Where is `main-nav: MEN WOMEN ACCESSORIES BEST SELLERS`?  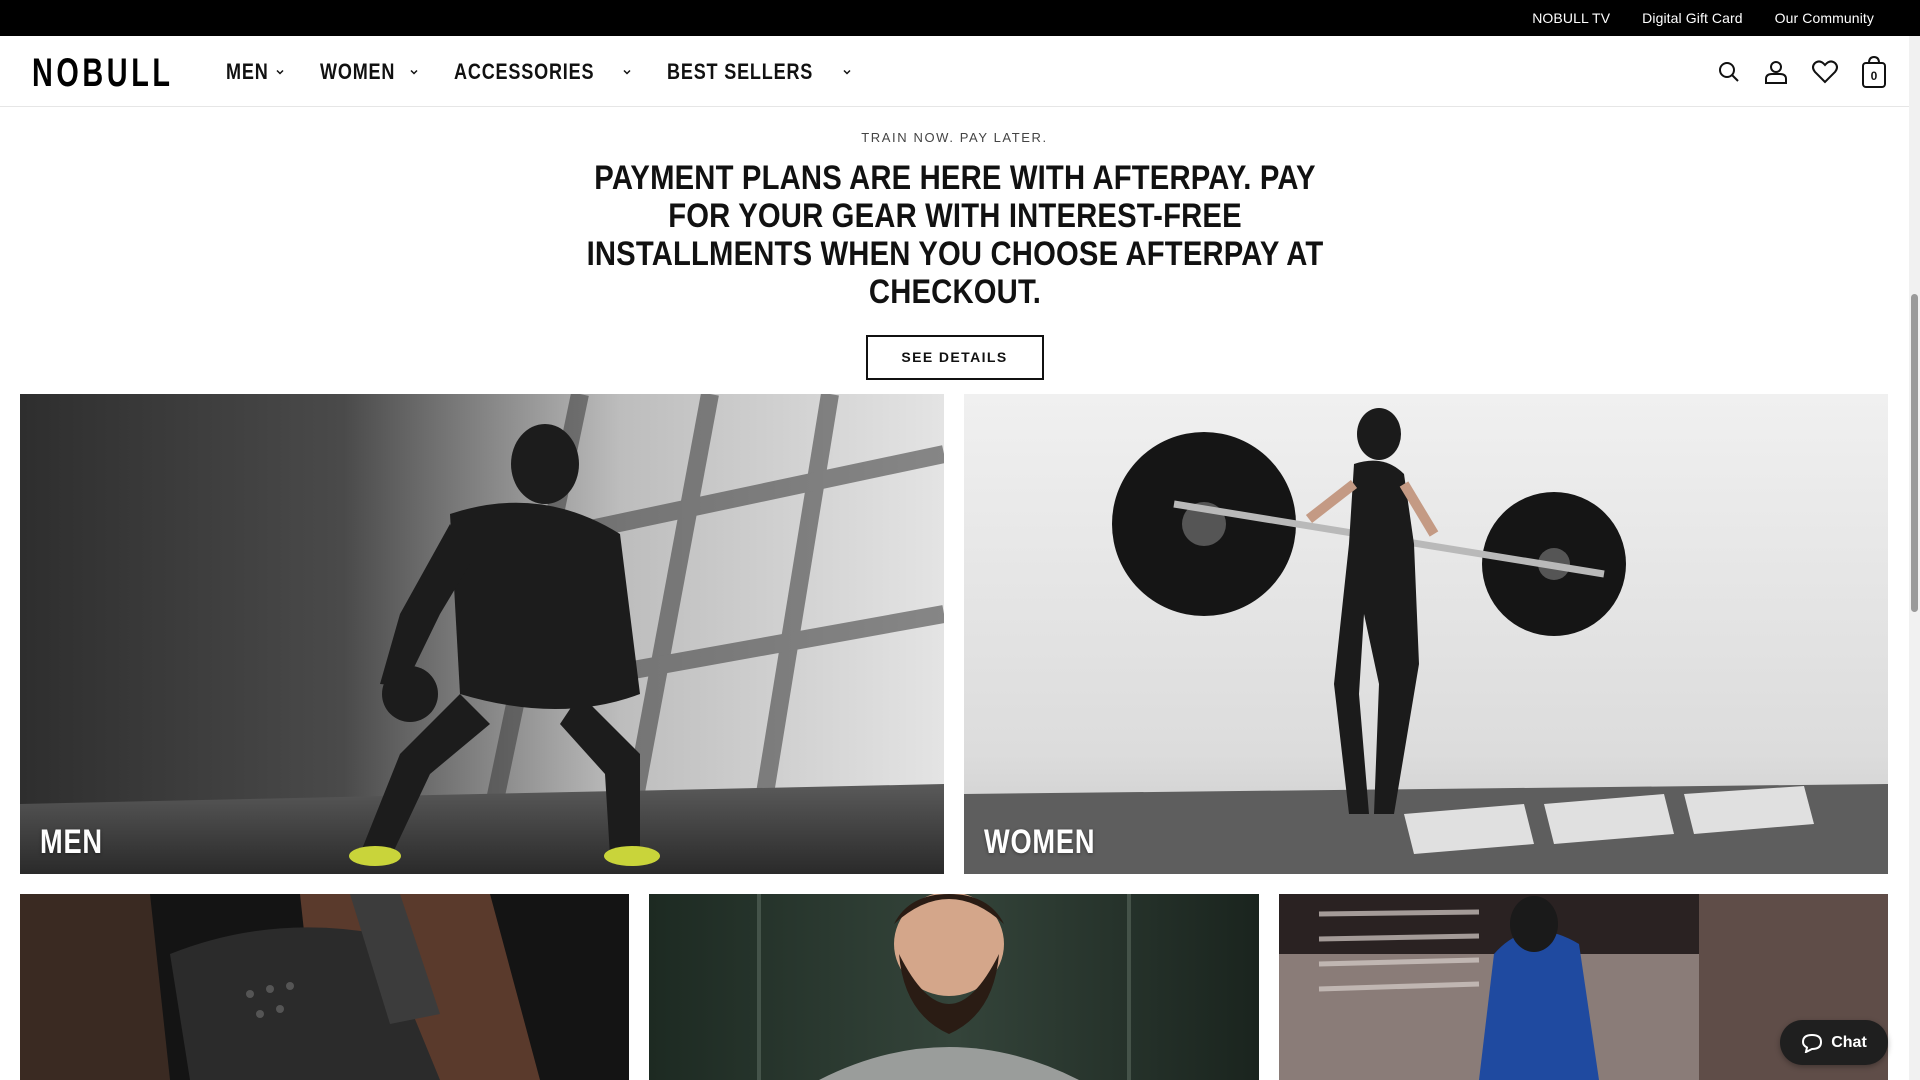 main-nav: MEN WOMEN ACCESSORIES BEST SELLERS is located at coordinates (556, 71).